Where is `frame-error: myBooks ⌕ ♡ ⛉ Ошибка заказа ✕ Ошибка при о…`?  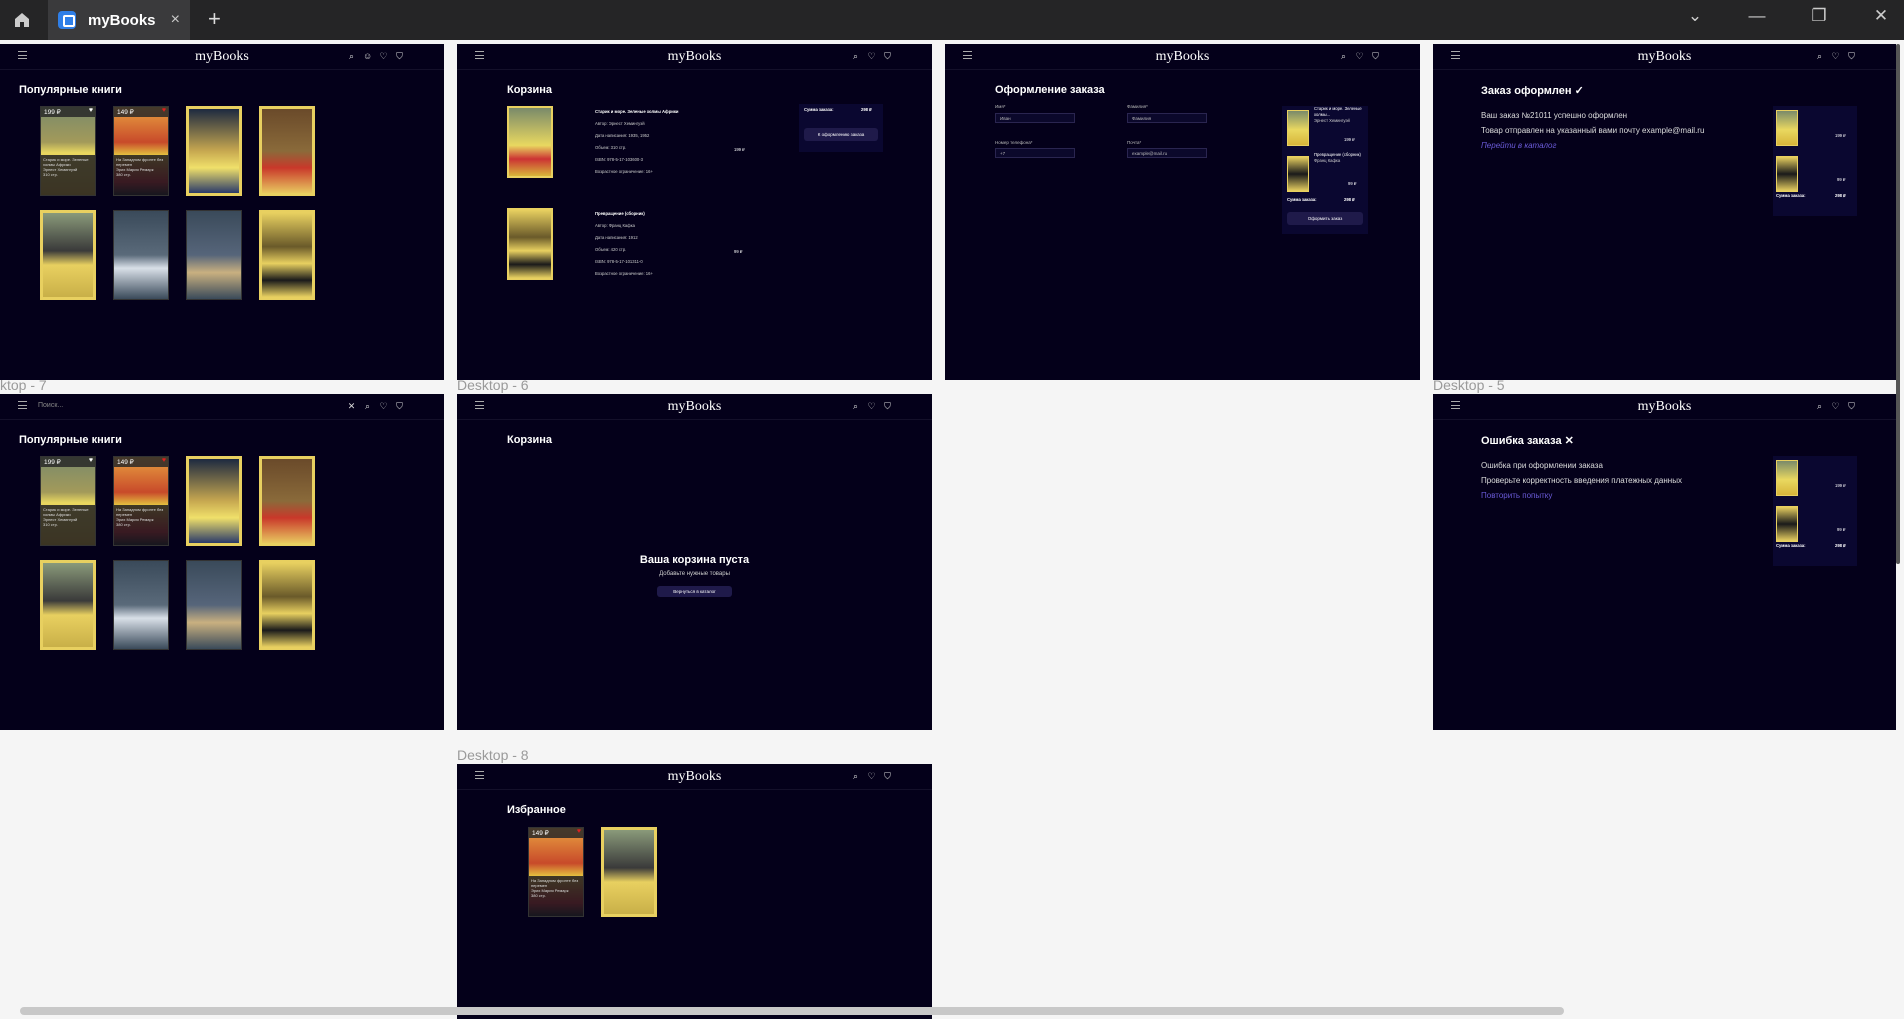
frame-error: myBooks ⌕ ♡ ⛉ Ошибка заказа ✕ Ошибка при о… is located at coordinates (1664, 562).